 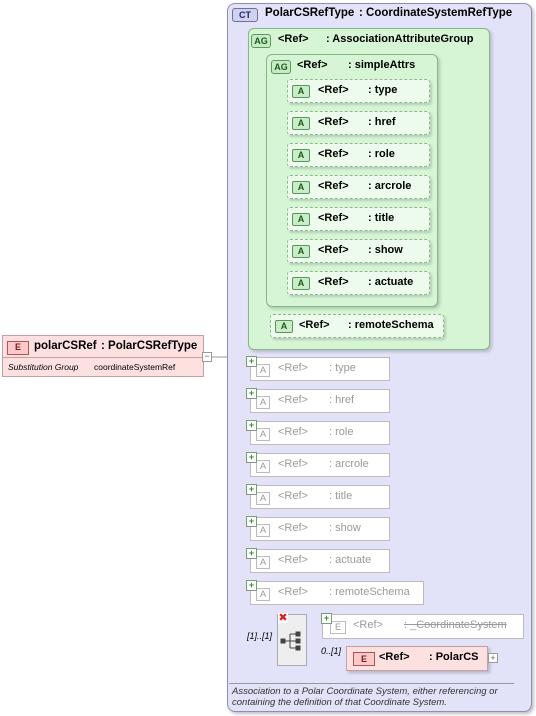 I want to click on collapse-toggle: −, so click(x=207, y=357).